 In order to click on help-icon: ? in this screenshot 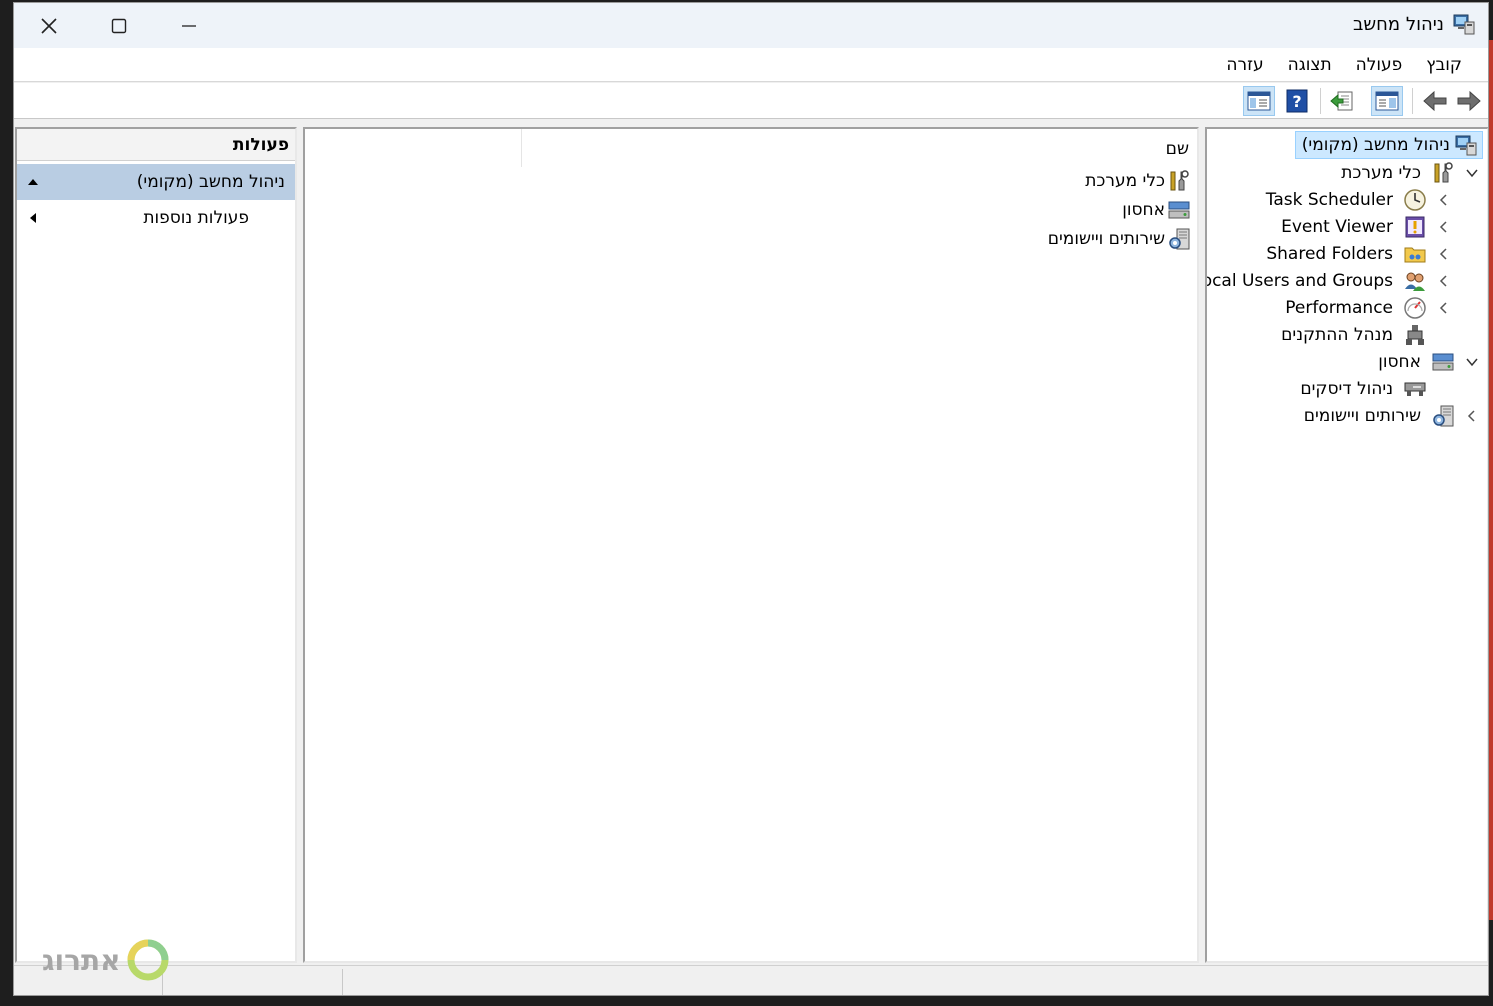, I will do `click(1297, 101)`.